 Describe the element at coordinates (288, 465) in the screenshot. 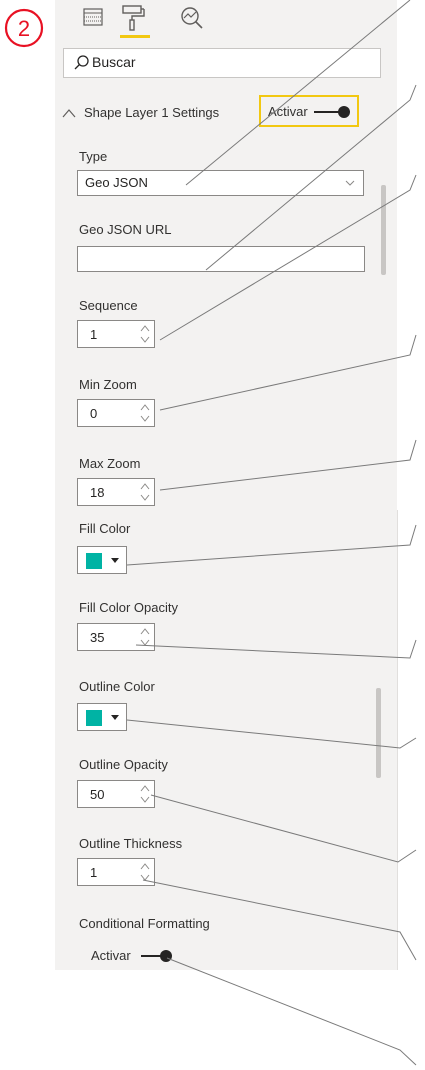

I see `callout-line-max-zoom` at that location.